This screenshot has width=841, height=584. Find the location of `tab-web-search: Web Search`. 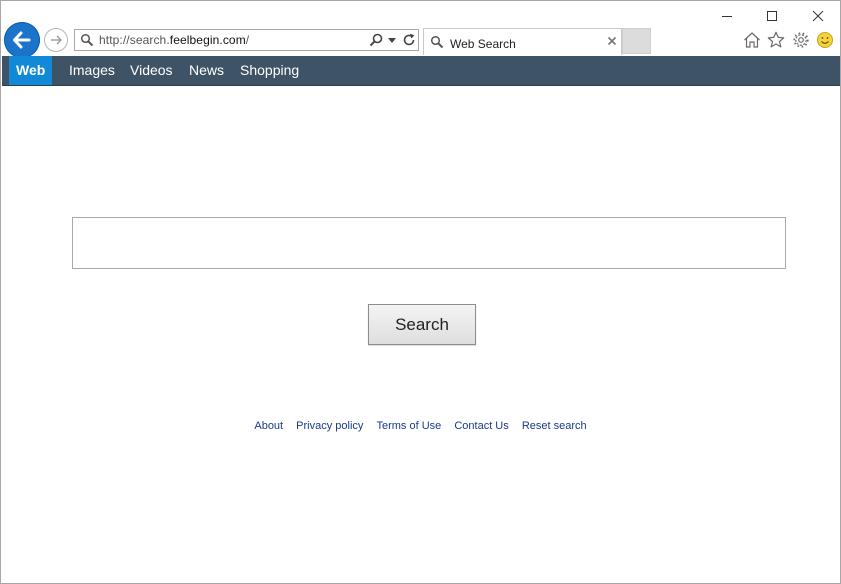

tab-web-search: Web Search is located at coordinates (522, 41).